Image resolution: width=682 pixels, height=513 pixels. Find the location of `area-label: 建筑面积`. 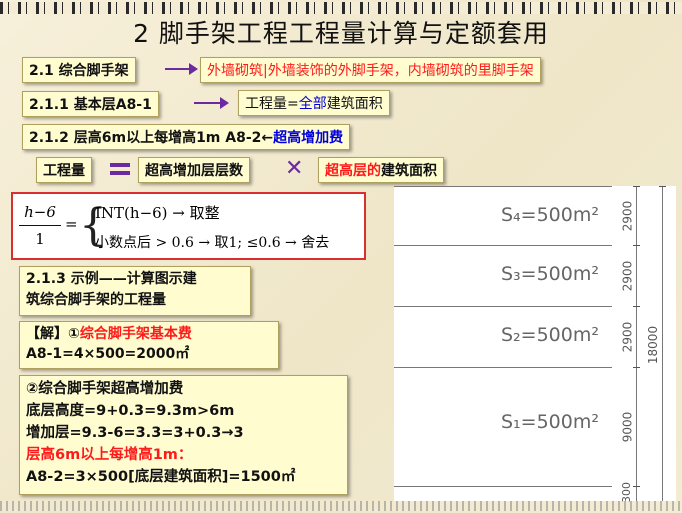

area-label: 建筑面积 is located at coordinates (409, 171).